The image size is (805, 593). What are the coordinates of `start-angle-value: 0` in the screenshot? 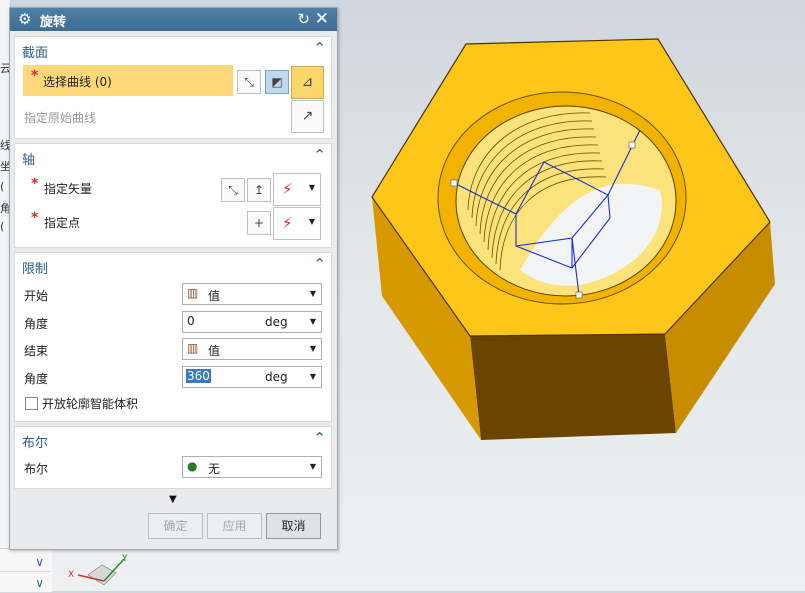 It's located at (191, 321).